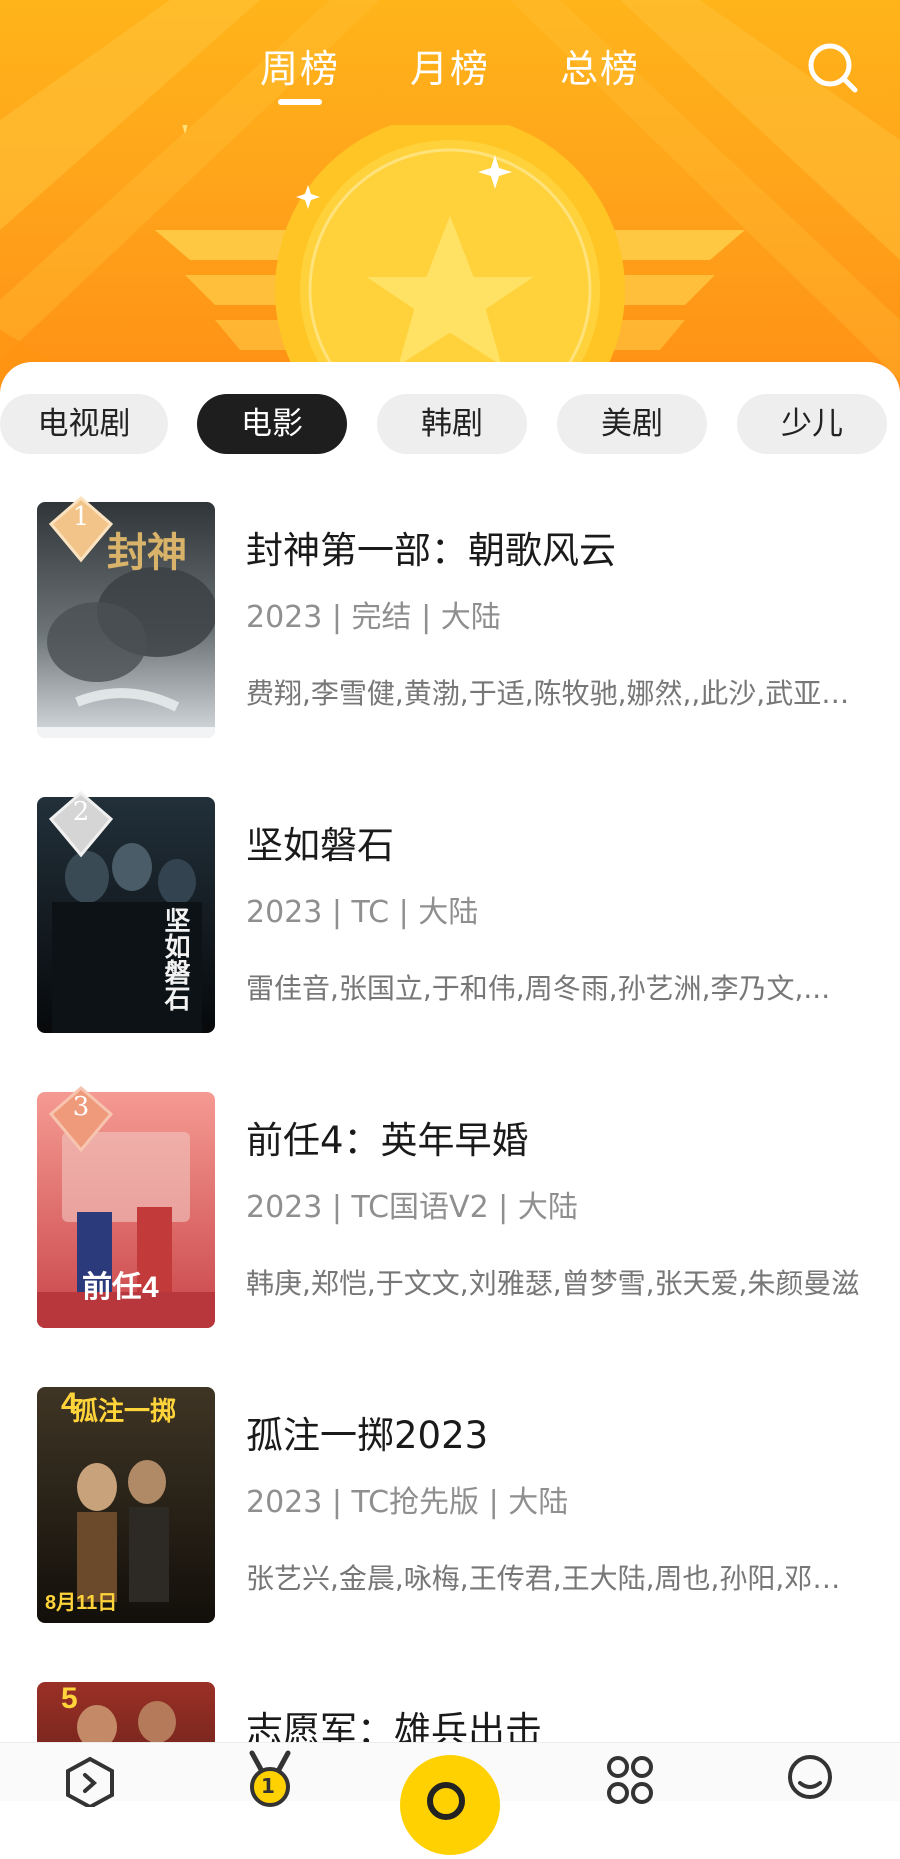 The height and width of the screenshot is (1859, 900). I want to click on rank-badge: 2, so click(81, 825).